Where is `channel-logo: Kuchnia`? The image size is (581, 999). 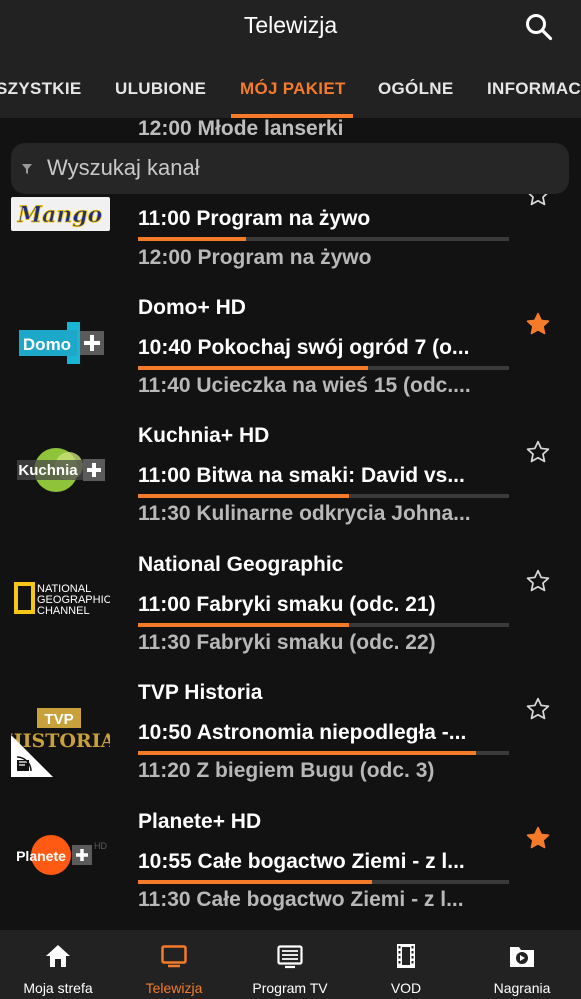 channel-logo: Kuchnia is located at coordinates (60, 476).